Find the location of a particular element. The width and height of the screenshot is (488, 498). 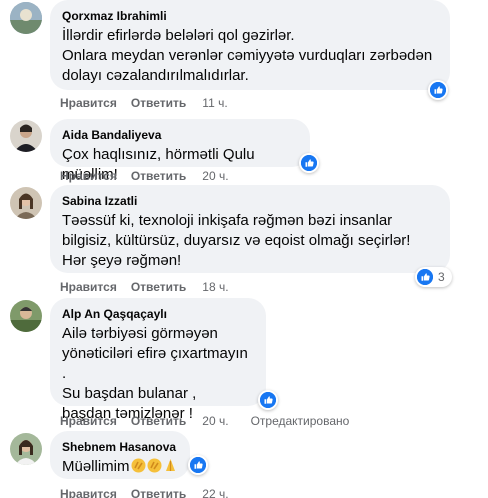

comment-actions: Нравится Ответить 20 ч. is located at coordinates (144, 176).